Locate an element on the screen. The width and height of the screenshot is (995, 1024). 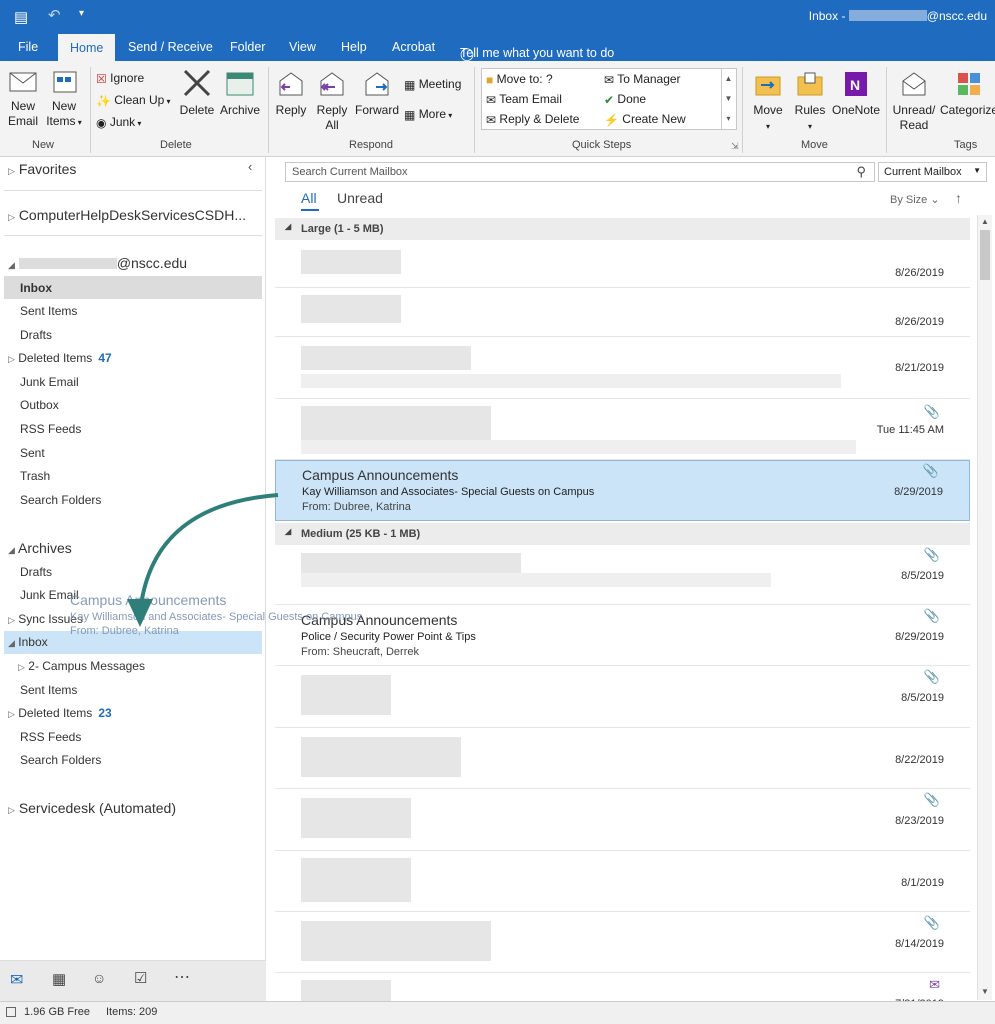
folder-rss-feeds: RSS Feeds is located at coordinates (50, 429).